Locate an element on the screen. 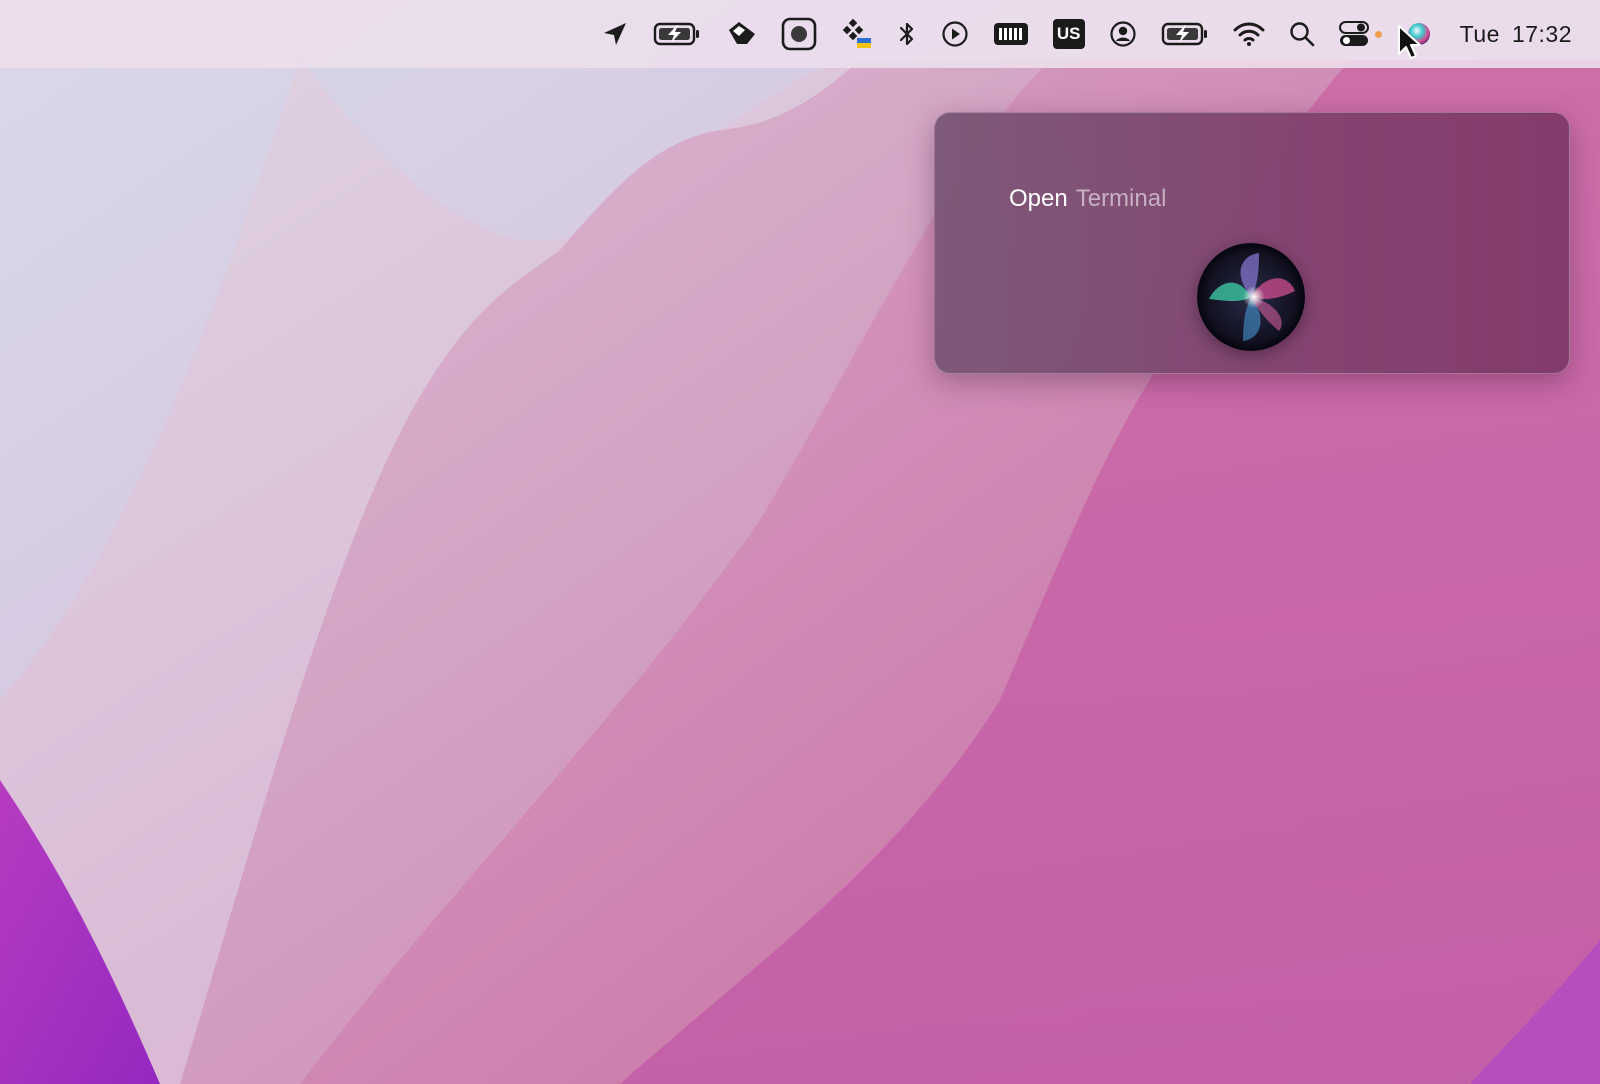  siri-panel: Open Terminal is located at coordinates (1252, 243).